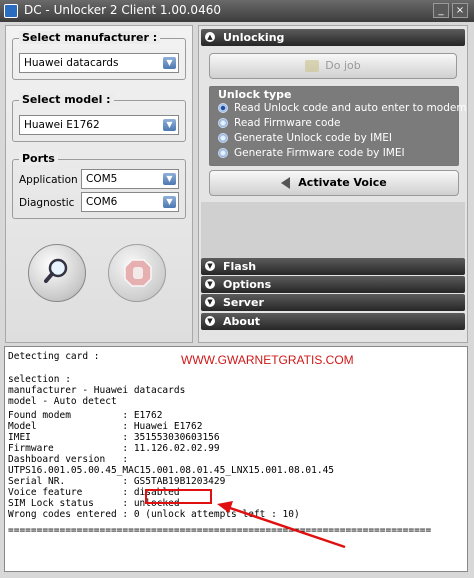 This screenshot has width=474, height=578. I want to click on unlock-type-option-label: Generate Unlock code by IMEI, so click(313, 138).